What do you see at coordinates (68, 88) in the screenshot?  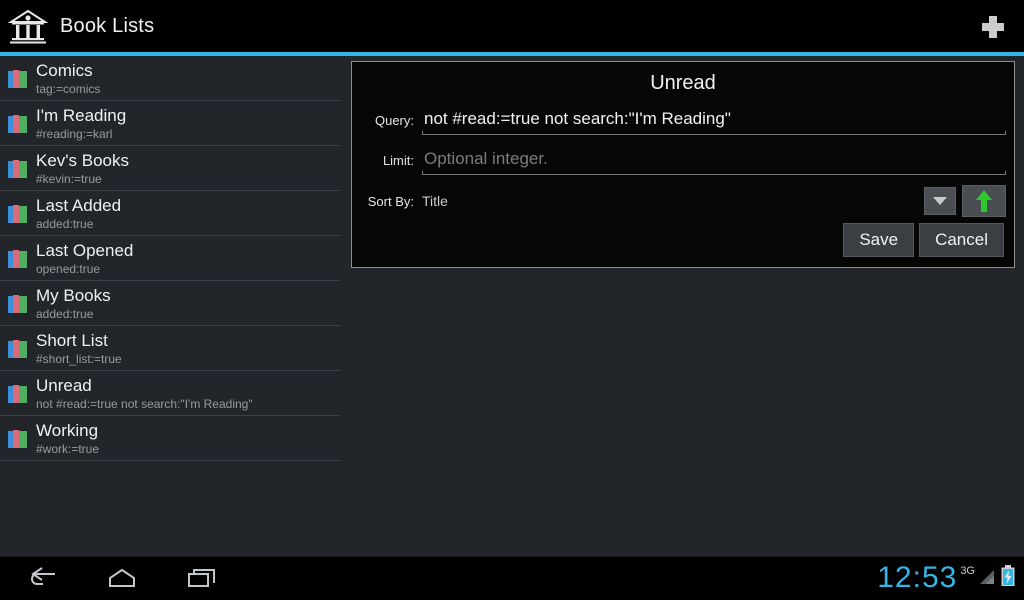 I see `list-item-query: tag:=comics` at bounding box center [68, 88].